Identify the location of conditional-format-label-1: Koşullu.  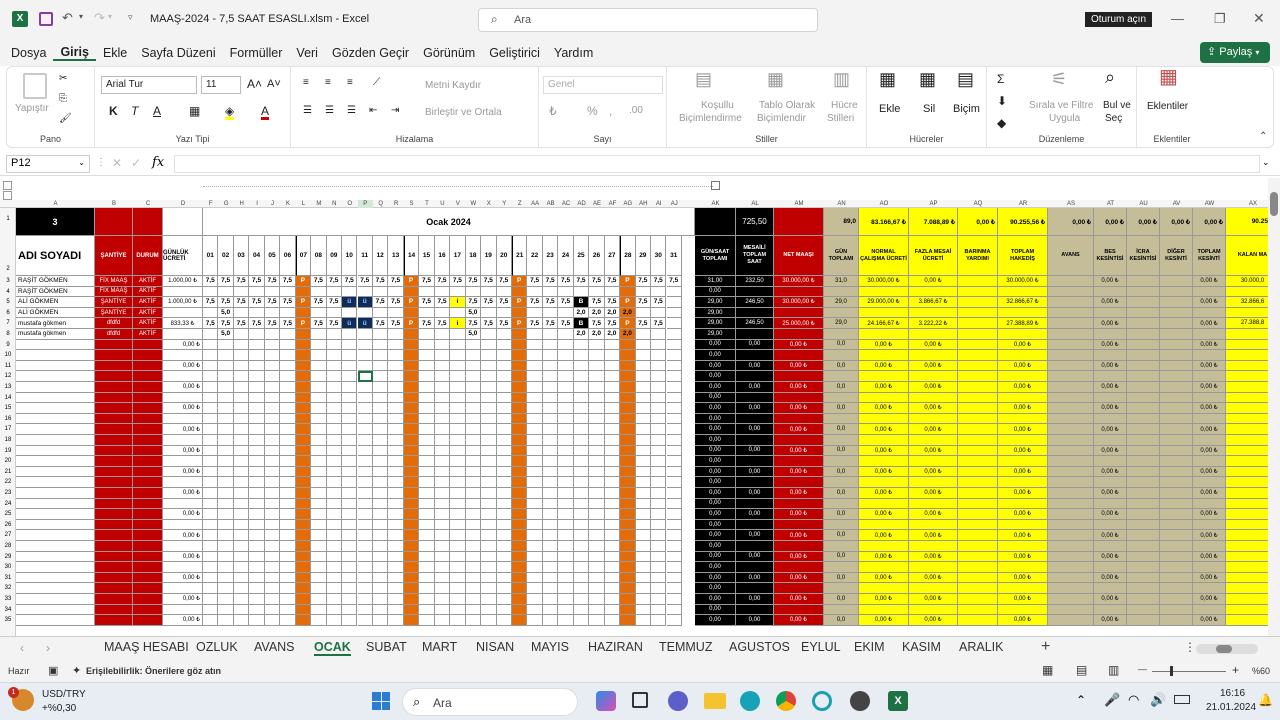
(717, 106).